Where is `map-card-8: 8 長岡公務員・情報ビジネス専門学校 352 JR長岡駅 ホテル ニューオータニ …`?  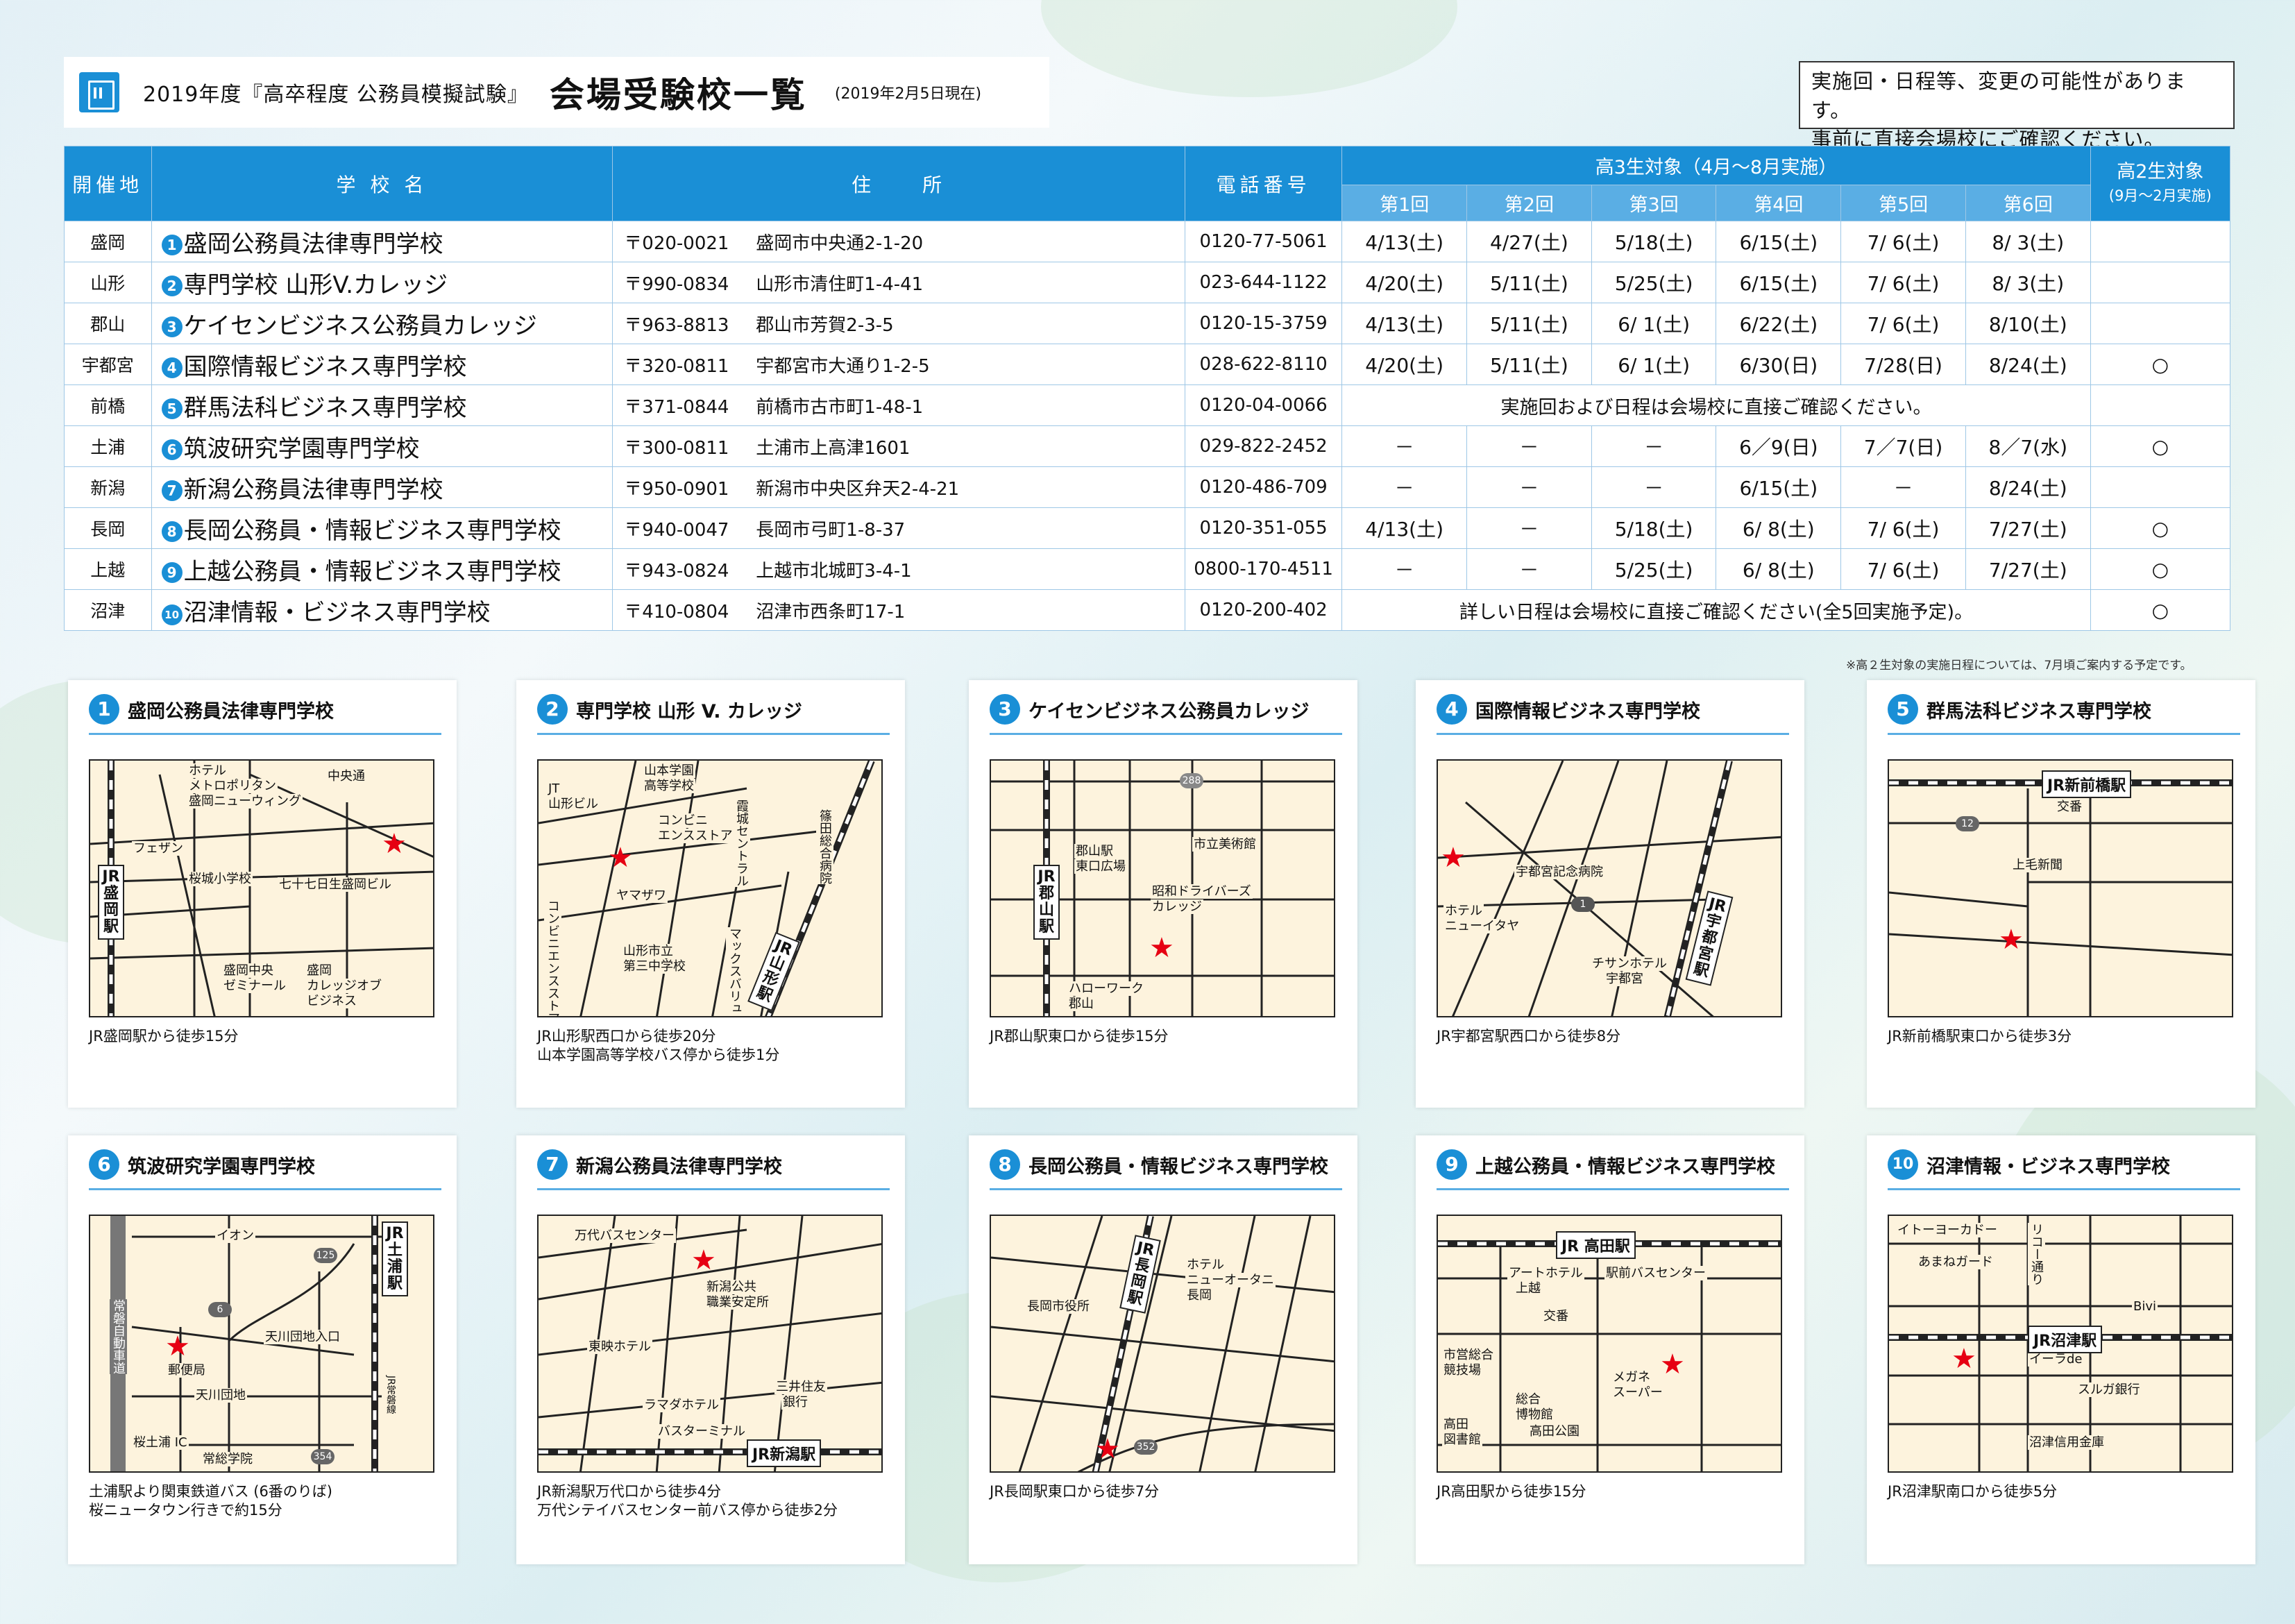 map-card-8: 8 長岡公務員・情報ビジネス専門学校 352 JR長岡駅 ホテル ニューオータニ … is located at coordinates (1163, 1349).